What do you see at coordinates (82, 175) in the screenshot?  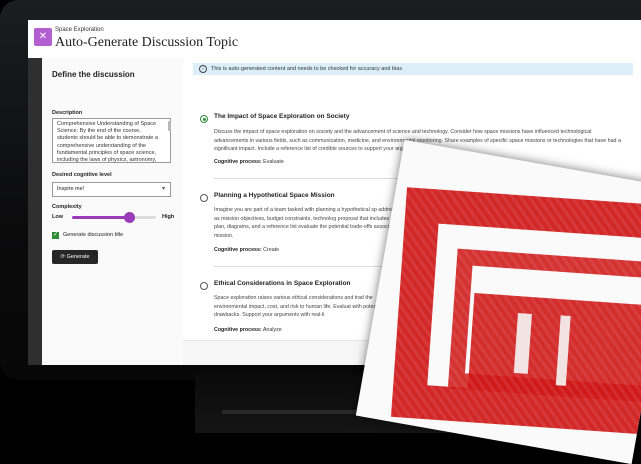 I see `cognitive-level-label: Desired cognitive level` at bounding box center [82, 175].